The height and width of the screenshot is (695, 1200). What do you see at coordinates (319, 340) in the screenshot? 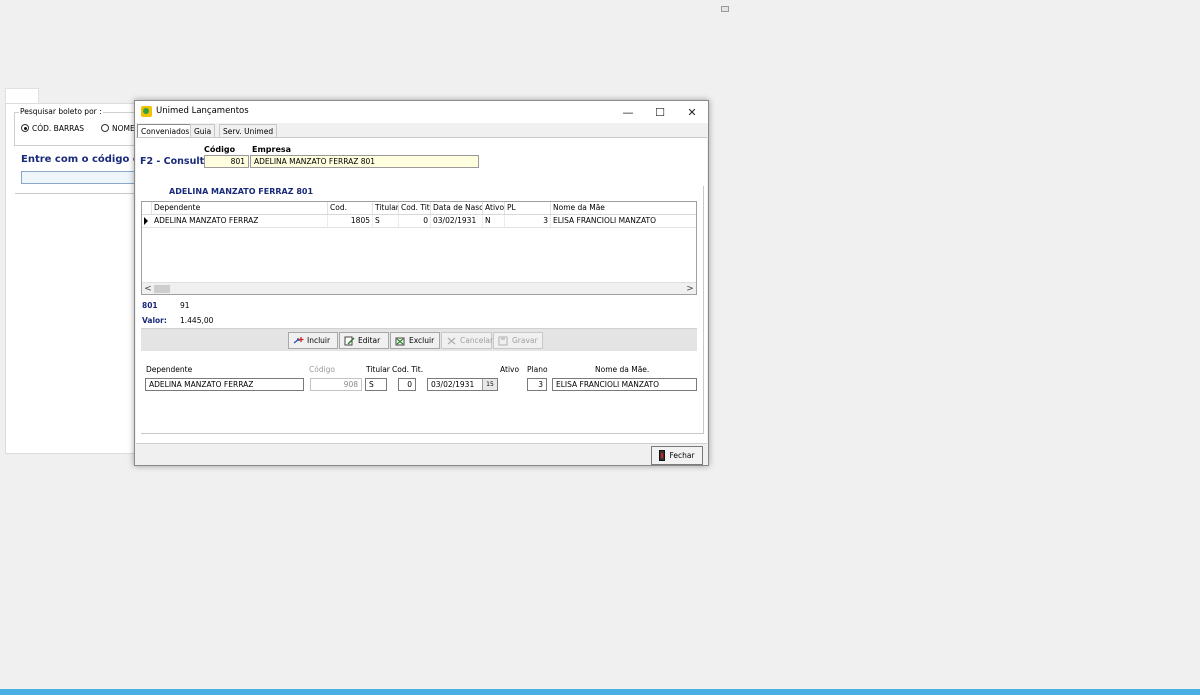
I see `incluir-label: Incluir` at bounding box center [319, 340].